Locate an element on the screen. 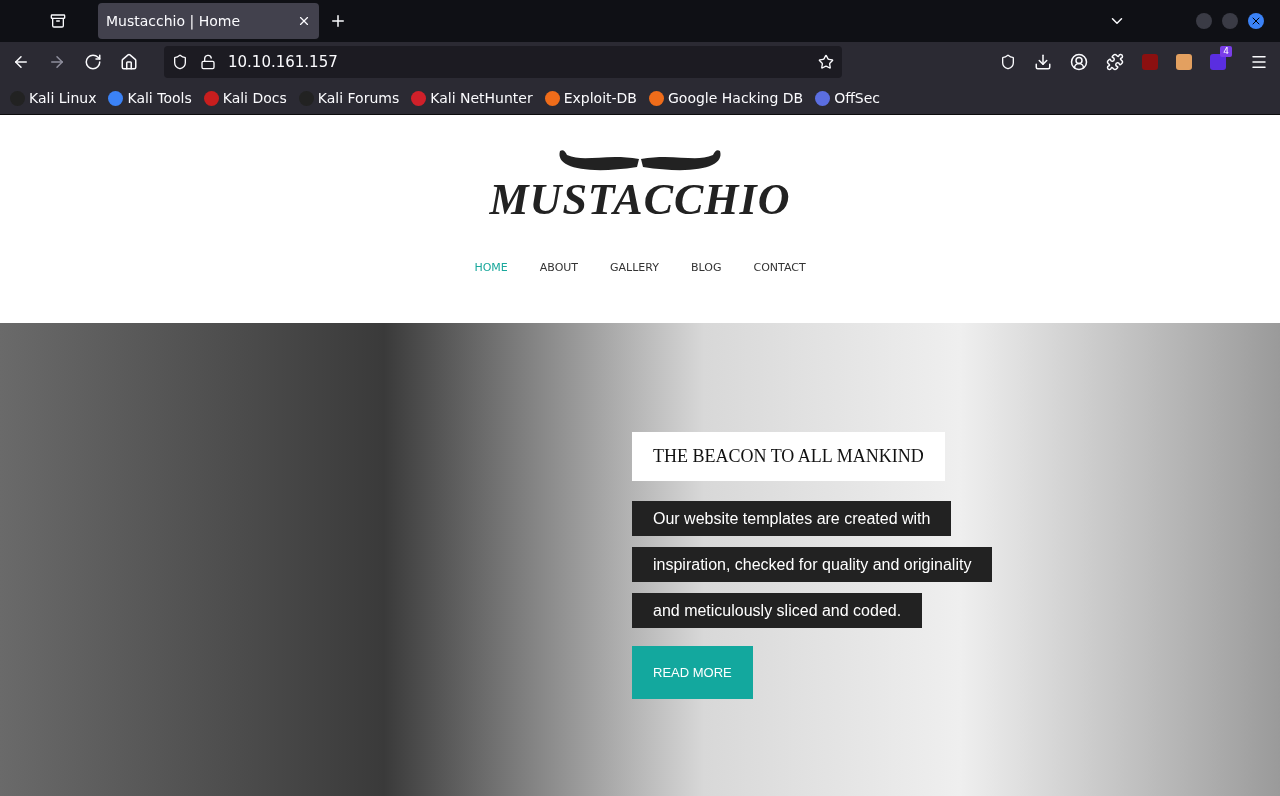 This screenshot has height=796, width=1280. bookmark: Kali Linux is located at coordinates (53, 98).